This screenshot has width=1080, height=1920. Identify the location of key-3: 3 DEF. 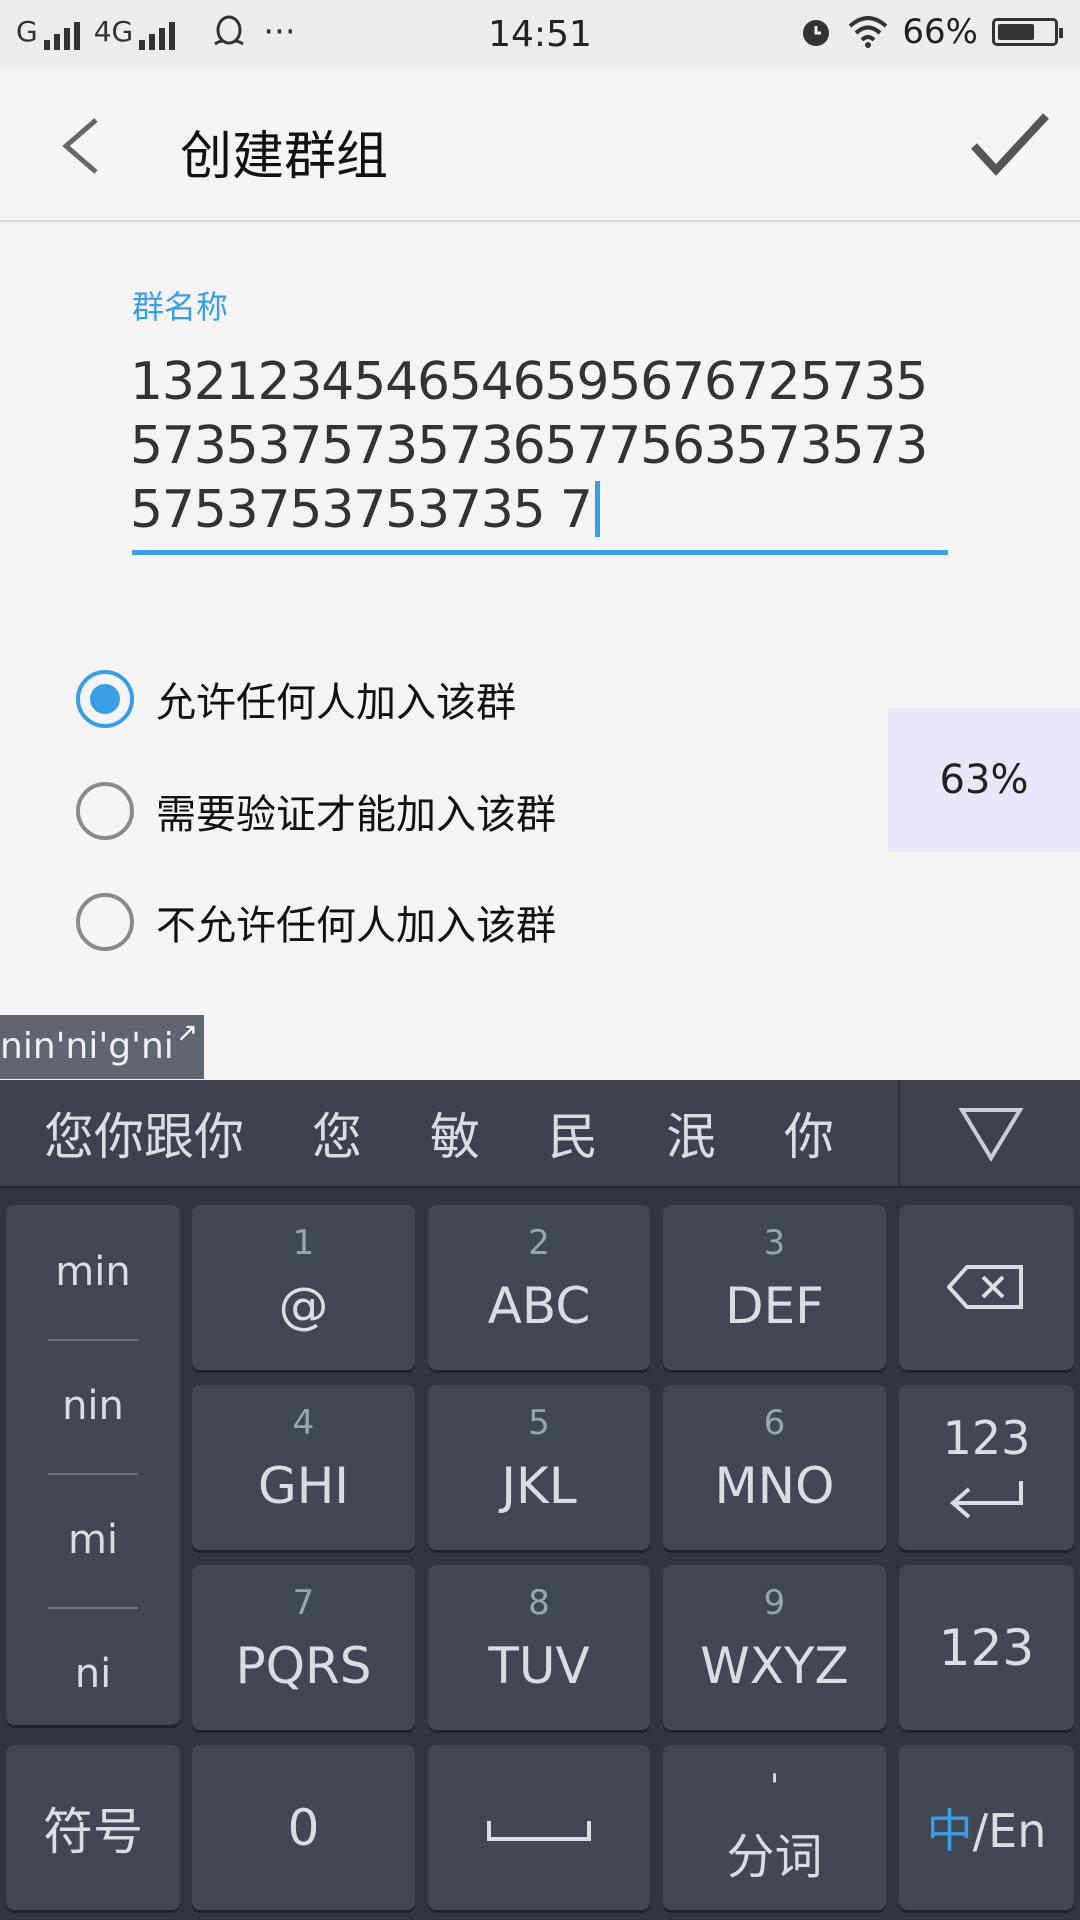
(774, 1287).